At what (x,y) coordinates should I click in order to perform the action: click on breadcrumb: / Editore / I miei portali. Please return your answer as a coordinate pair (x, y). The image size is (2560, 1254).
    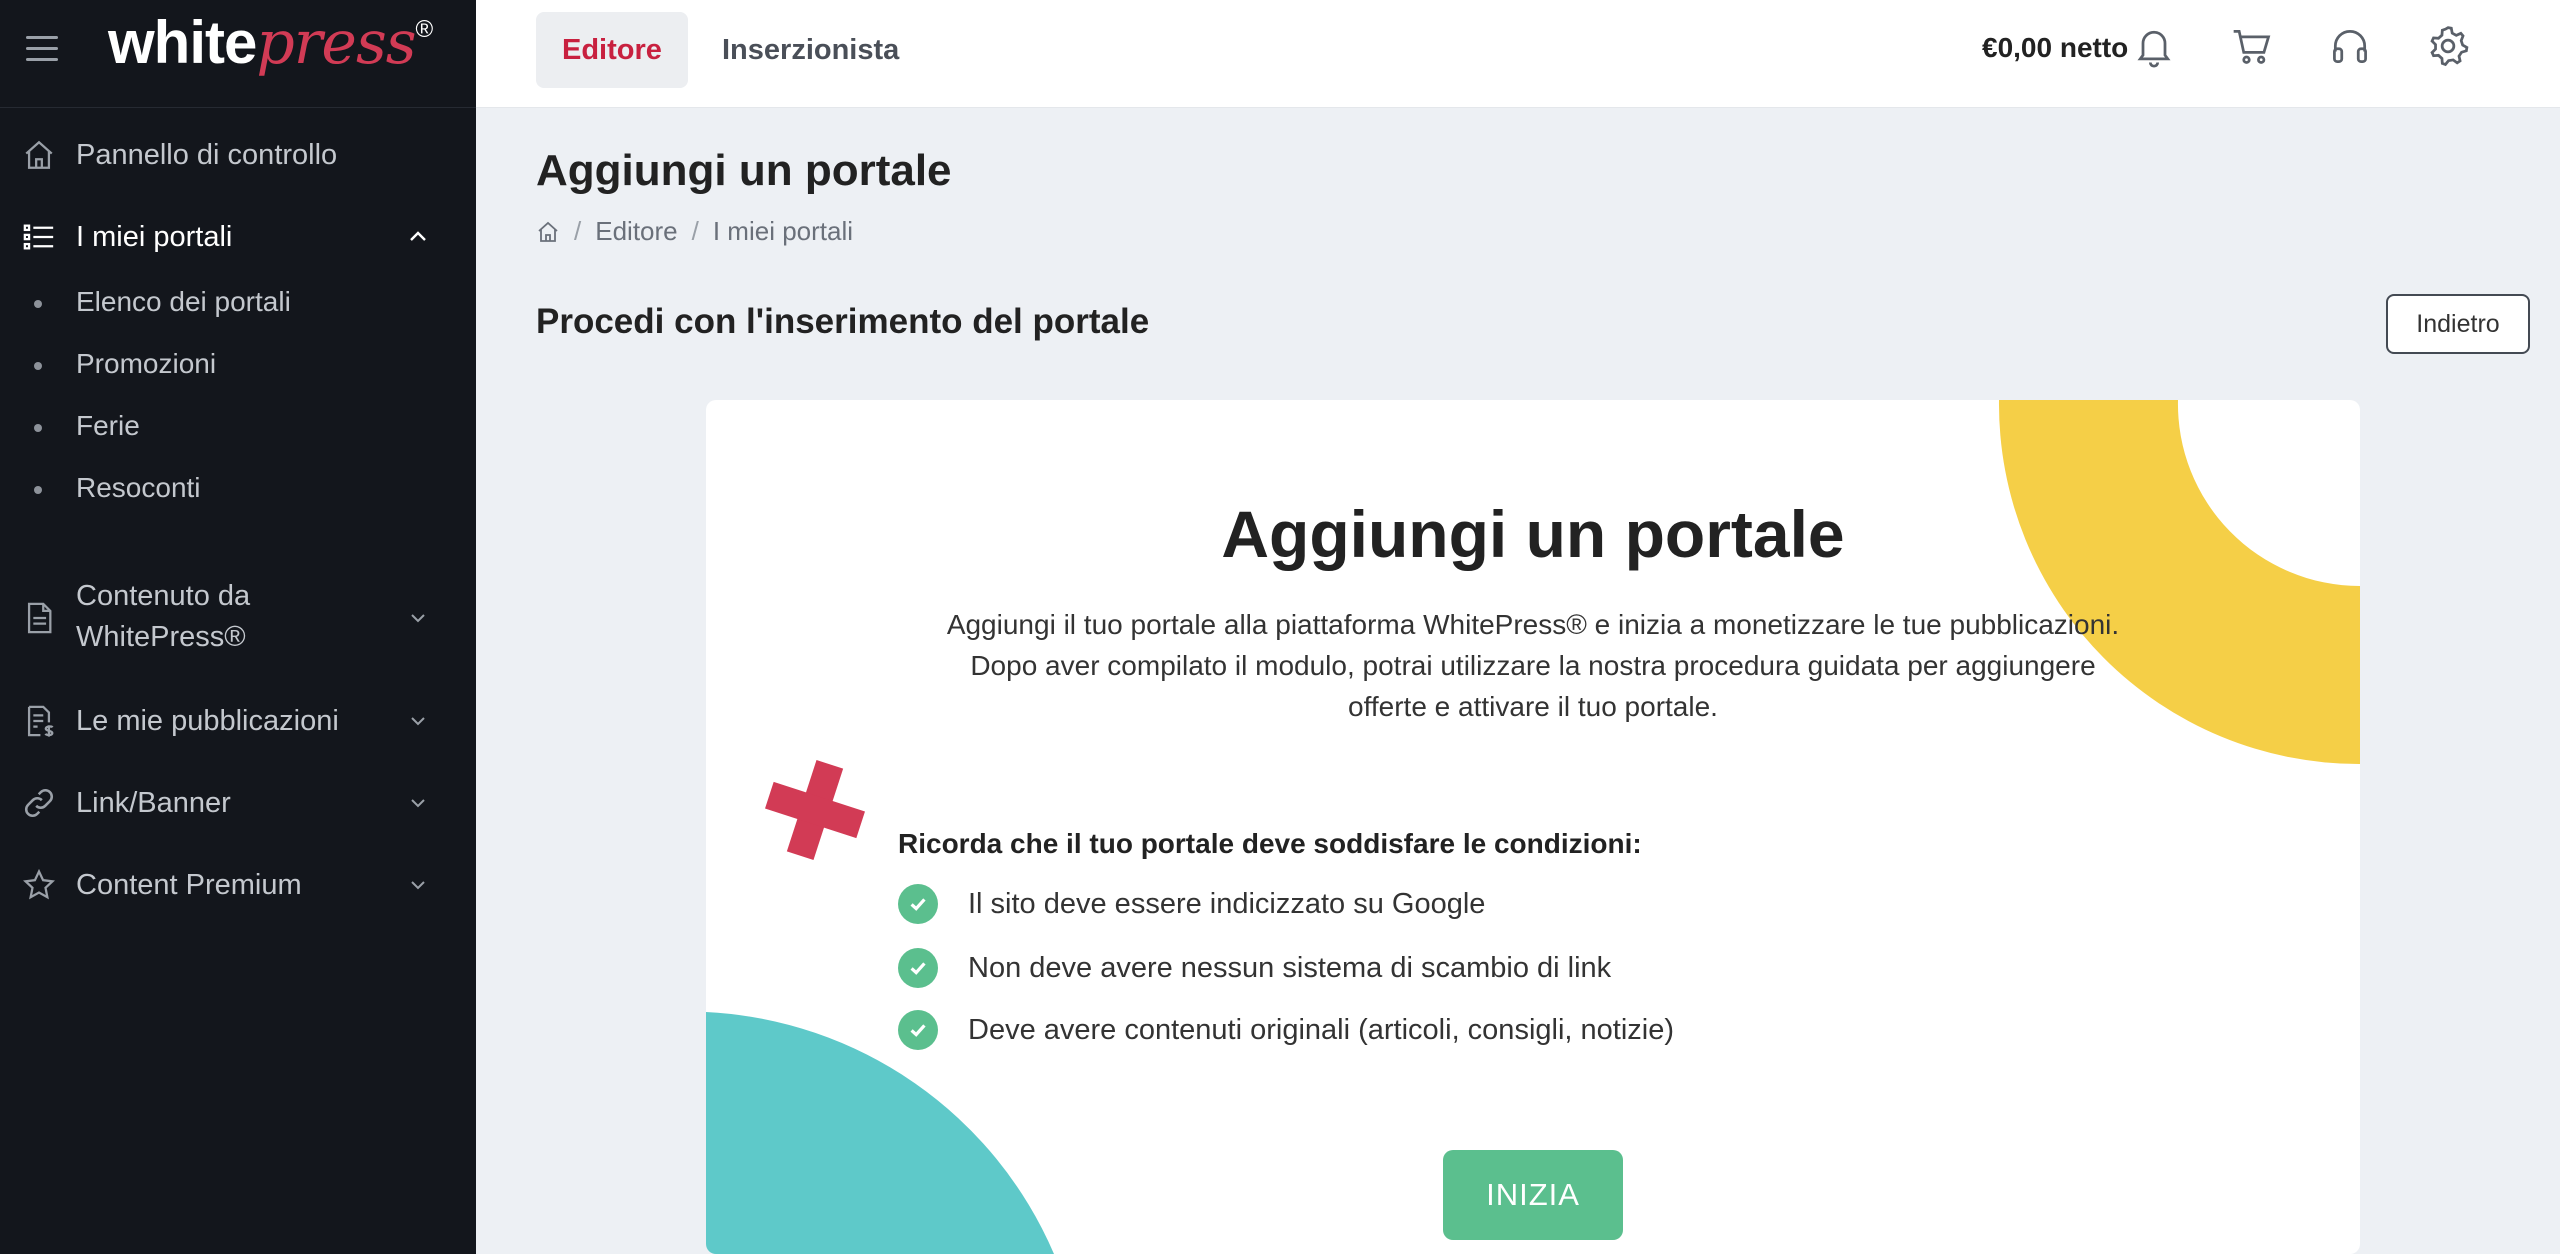
    Looking at the image, I should click on (694, 231).